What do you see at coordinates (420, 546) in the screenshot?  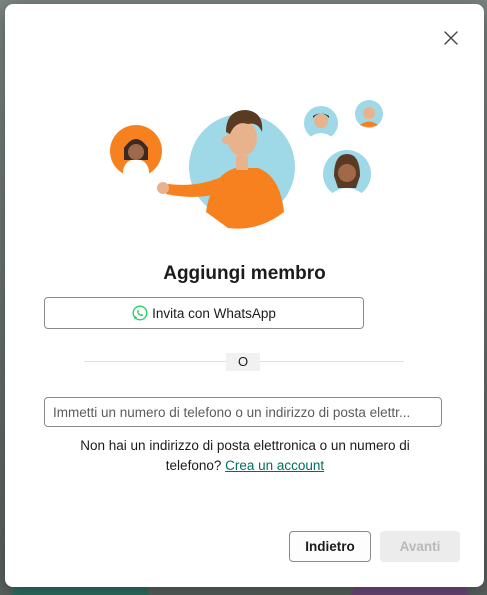 I see `next-button: Avanti` at bounding box center [420, 546].